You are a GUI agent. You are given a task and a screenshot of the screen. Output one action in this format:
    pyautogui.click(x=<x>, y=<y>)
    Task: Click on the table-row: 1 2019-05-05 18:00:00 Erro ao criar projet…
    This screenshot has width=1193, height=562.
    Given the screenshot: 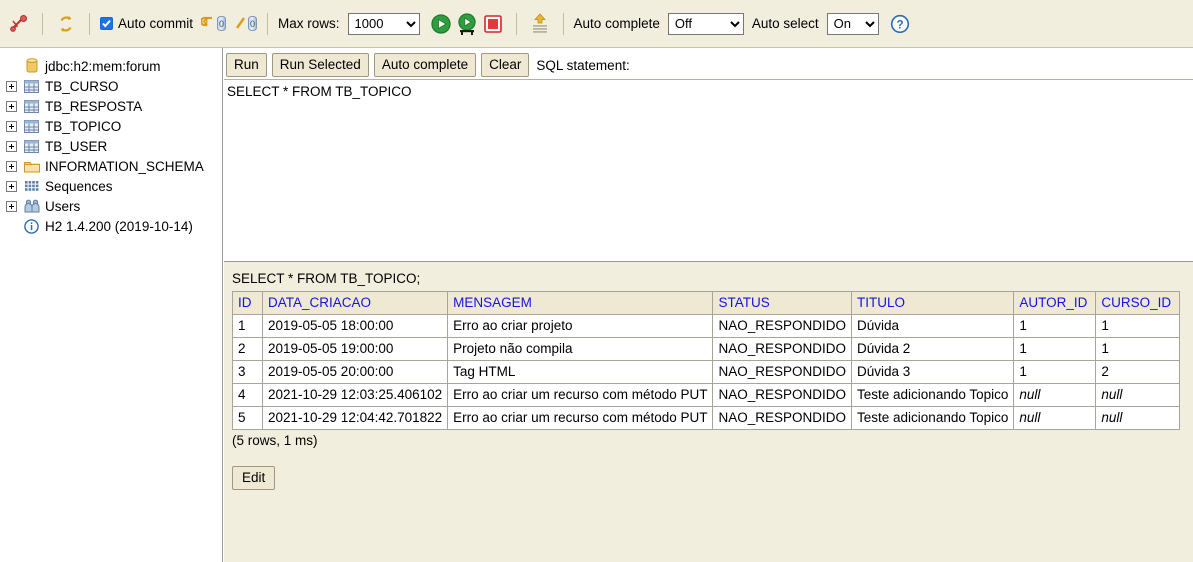 What is the action you would take?
    pyautogui.click(x=706, y=326)
    